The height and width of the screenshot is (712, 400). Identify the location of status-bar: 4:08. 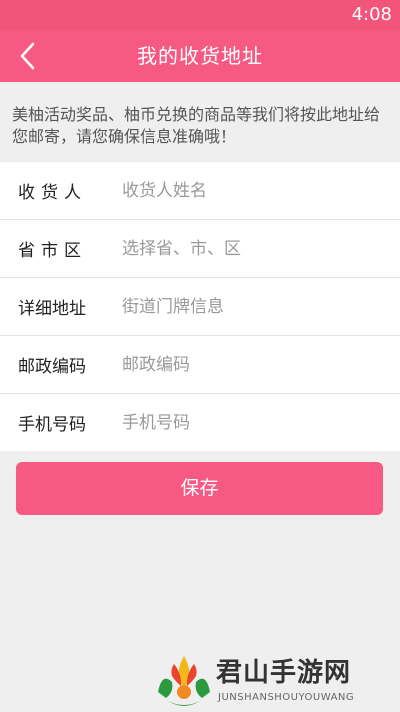
(200, 15).